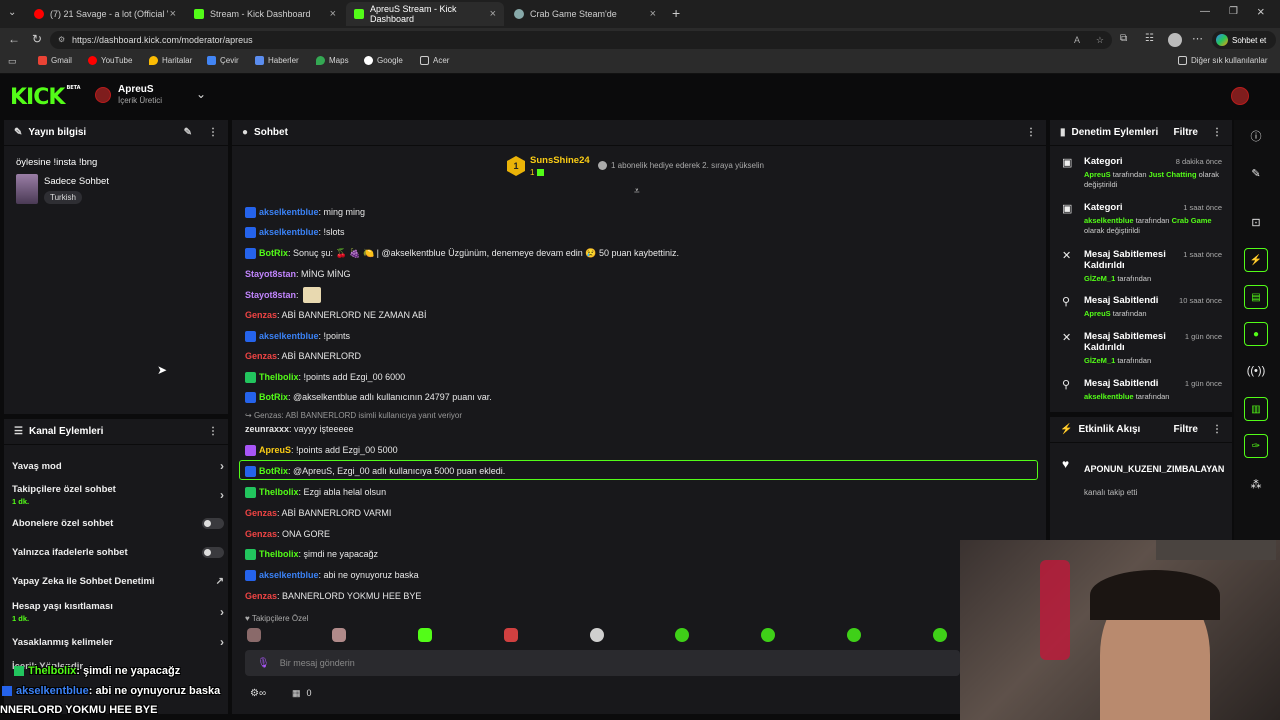 The height and width of the screenshot is (720, 1280). Describe the element at coordinates (1256, 260) in the screenshot. I see `quick-actions-button: ⚡` at that location.